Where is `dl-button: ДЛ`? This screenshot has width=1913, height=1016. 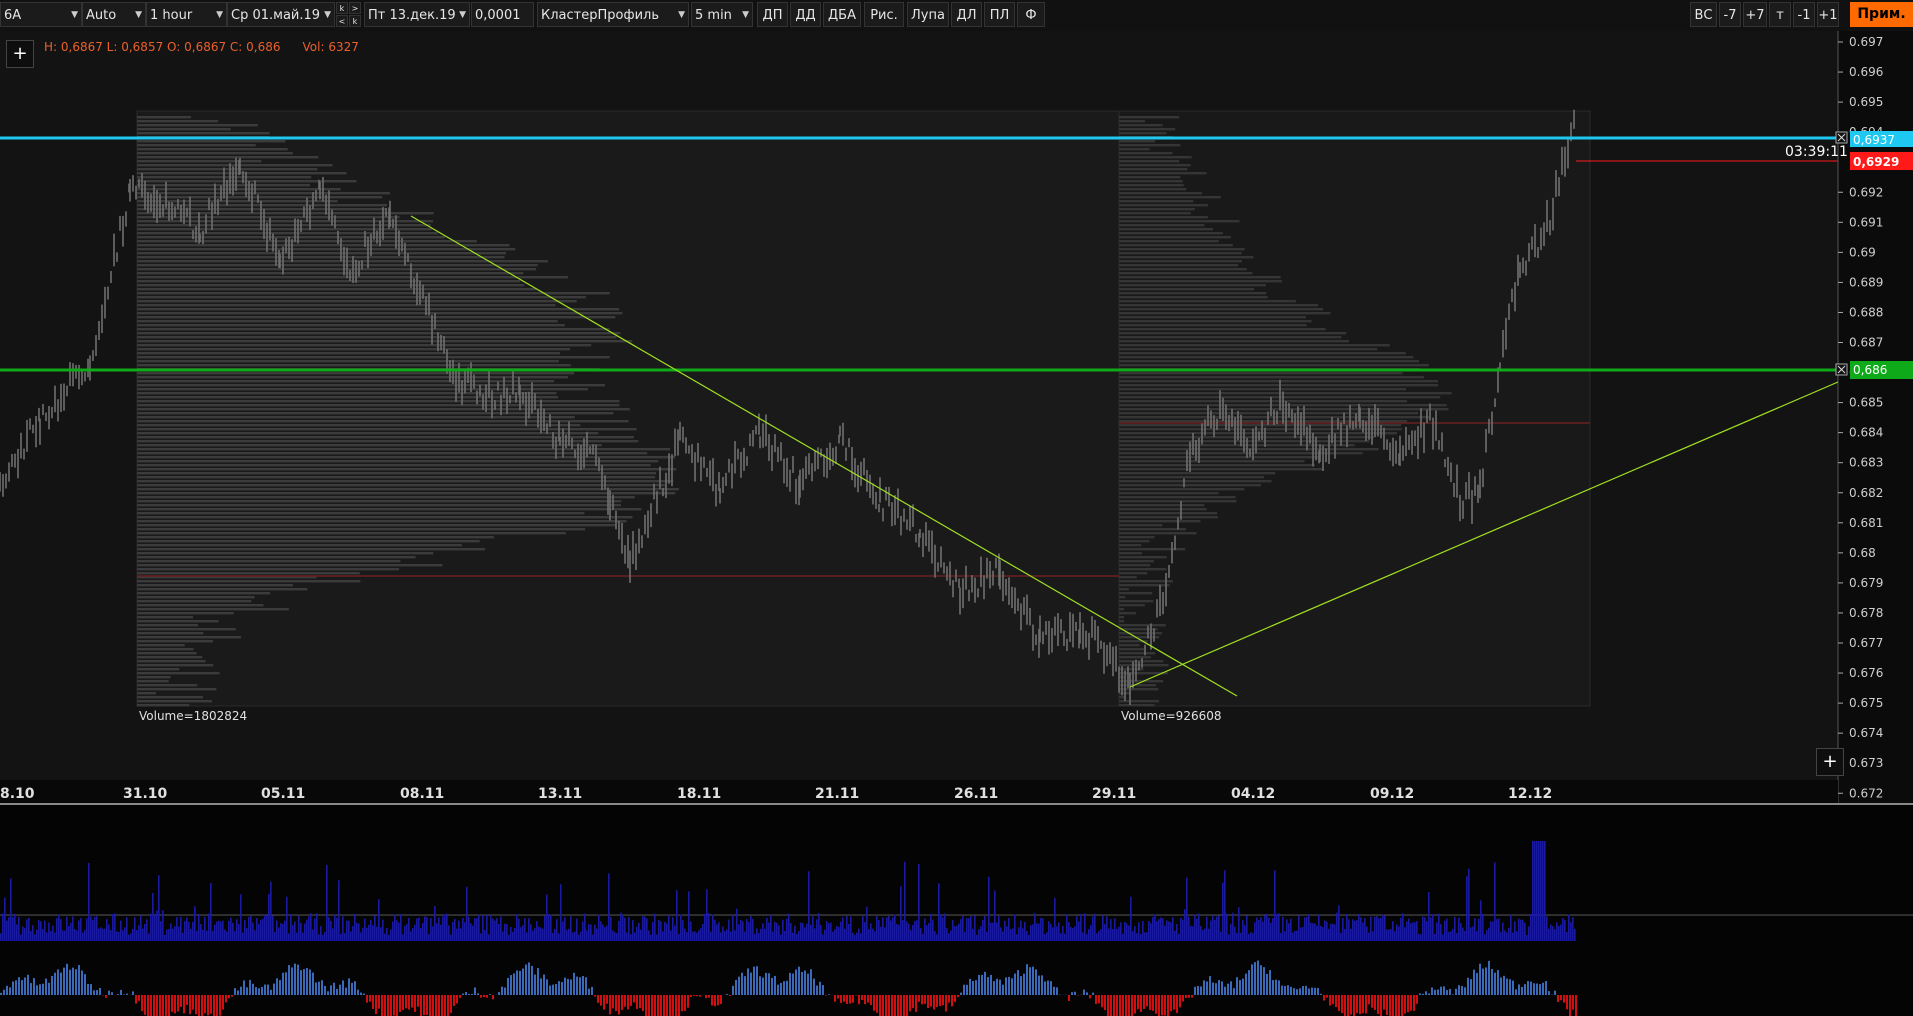 dl-button: ДЛ is located at coordinates (966, 14).